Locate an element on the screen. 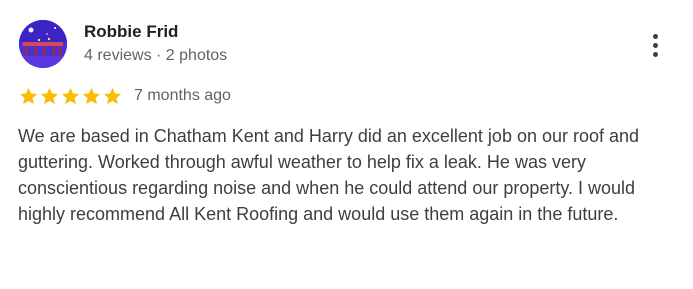 This screenshot has width=693, height=289. review-date: 7 months ago is located at coordinates (182, 95).